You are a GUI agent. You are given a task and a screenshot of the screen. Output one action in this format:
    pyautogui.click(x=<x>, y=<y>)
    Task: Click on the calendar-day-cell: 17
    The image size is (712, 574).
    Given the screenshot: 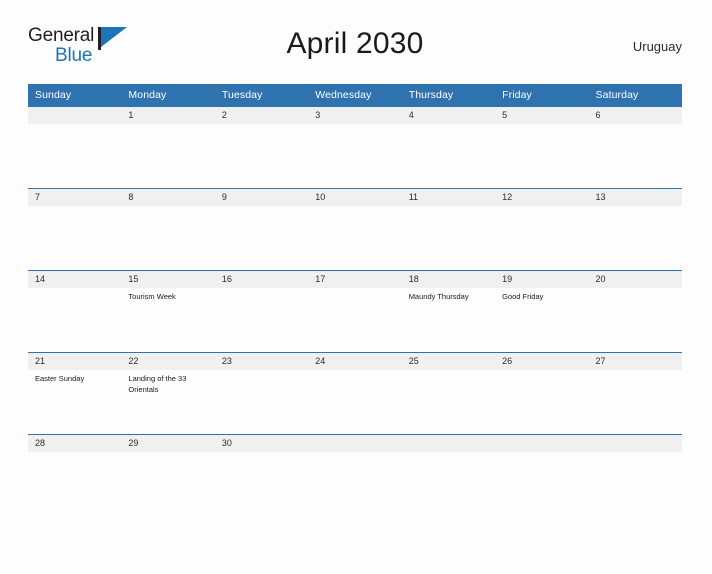 What is the action you would take?
    pyautogui.click(x=355, y=311)
    